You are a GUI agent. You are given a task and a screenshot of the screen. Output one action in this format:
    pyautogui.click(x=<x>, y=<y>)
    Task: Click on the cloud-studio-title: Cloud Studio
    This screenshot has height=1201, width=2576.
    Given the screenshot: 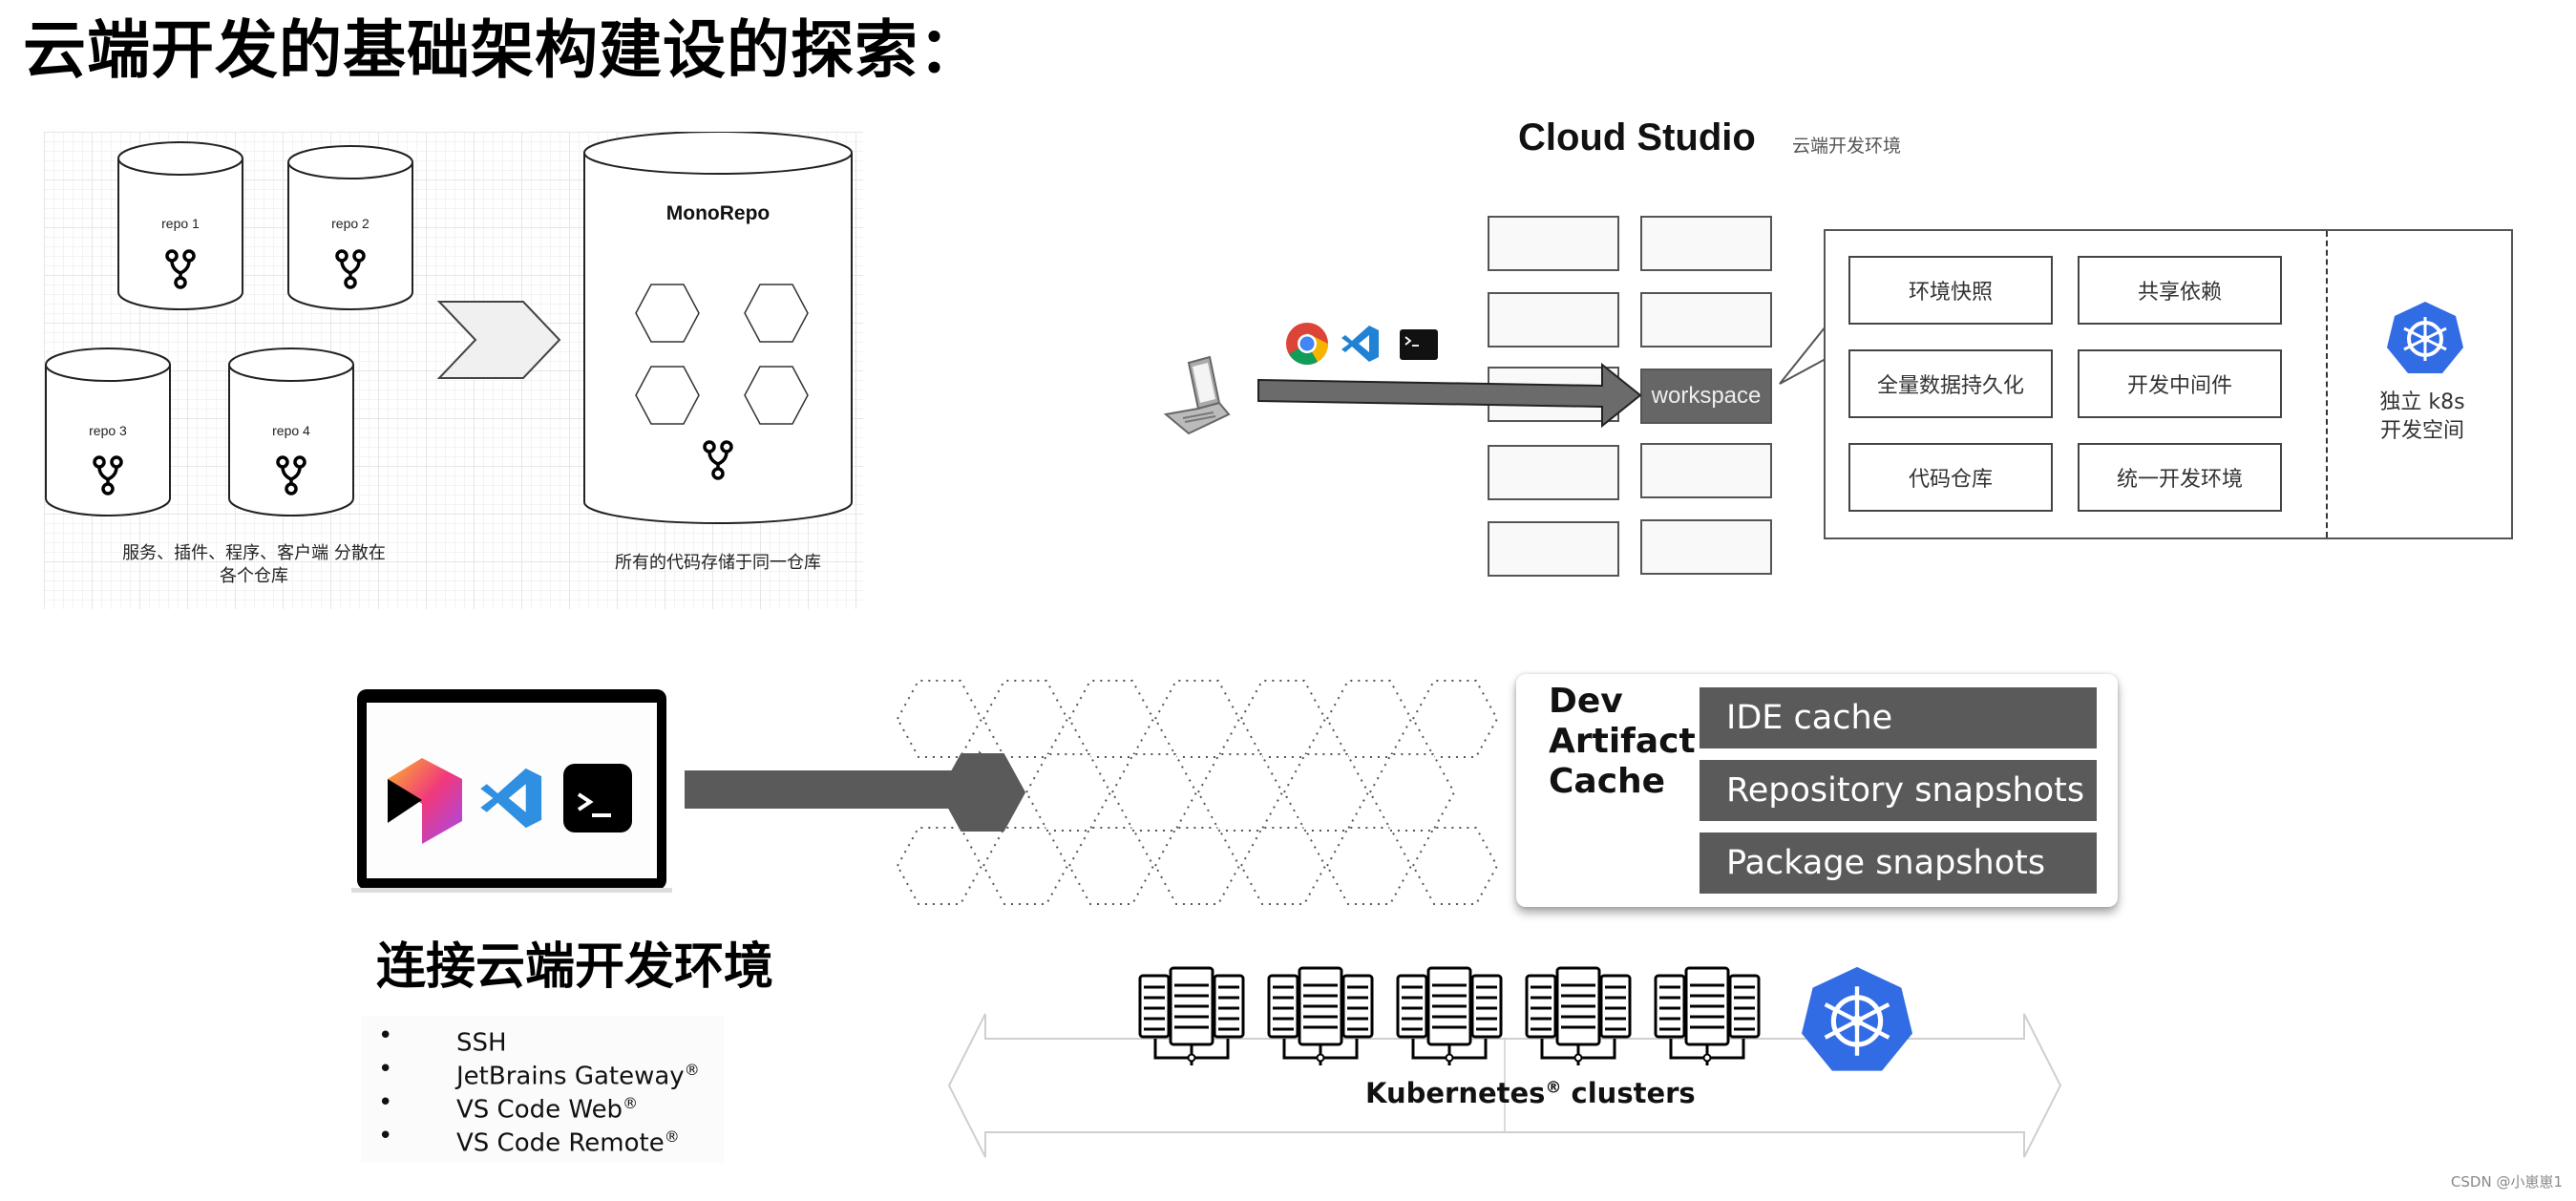 What is the action you would take?
    pyautogui.click(x=1637, y=137)
    